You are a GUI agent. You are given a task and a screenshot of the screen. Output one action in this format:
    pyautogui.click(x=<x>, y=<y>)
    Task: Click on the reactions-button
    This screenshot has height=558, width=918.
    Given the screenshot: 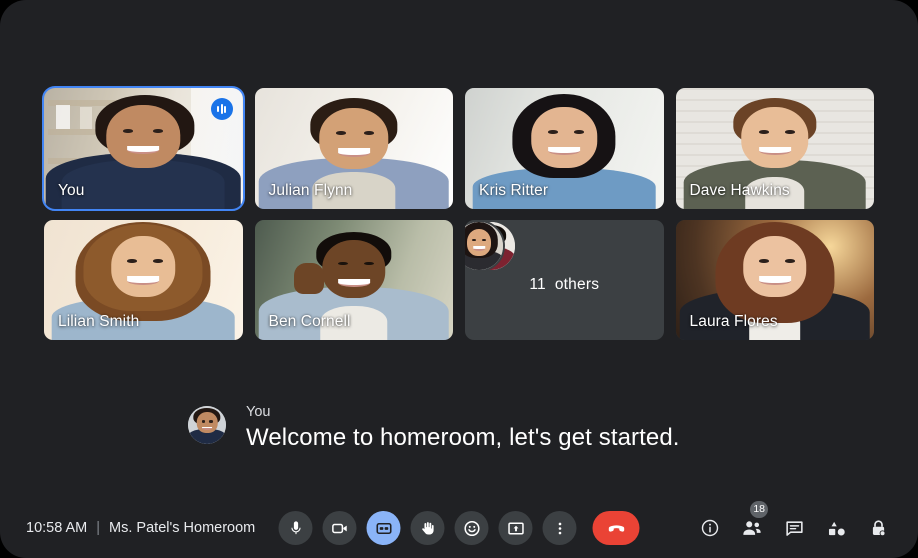 What is the action you would take?
    pyautogui.click(x=471, y=528)
    